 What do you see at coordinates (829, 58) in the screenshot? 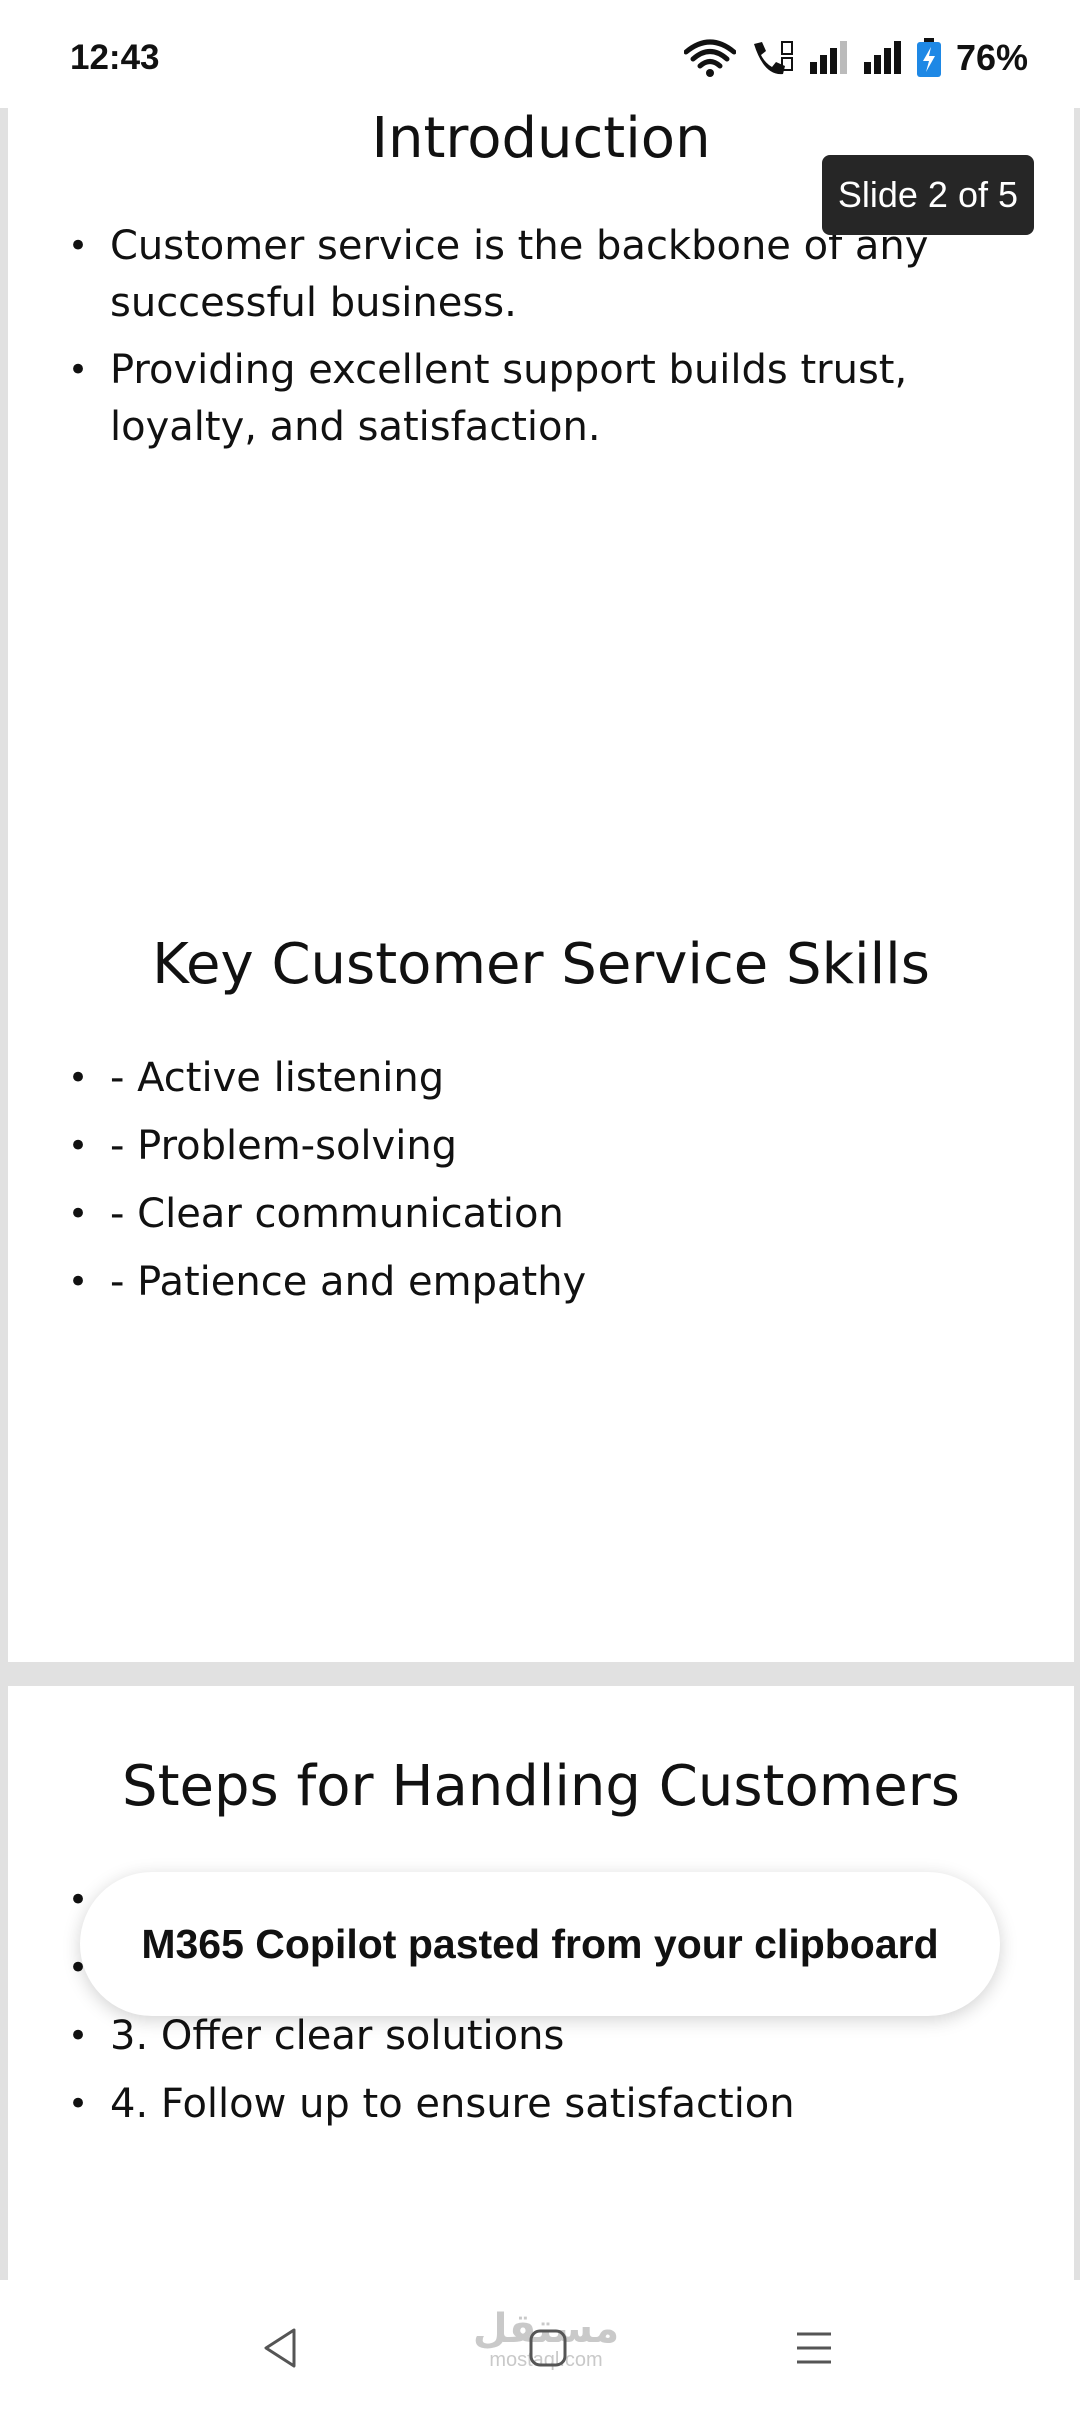
I see `signal-sim1-icon` at bounding box center [829, 58].